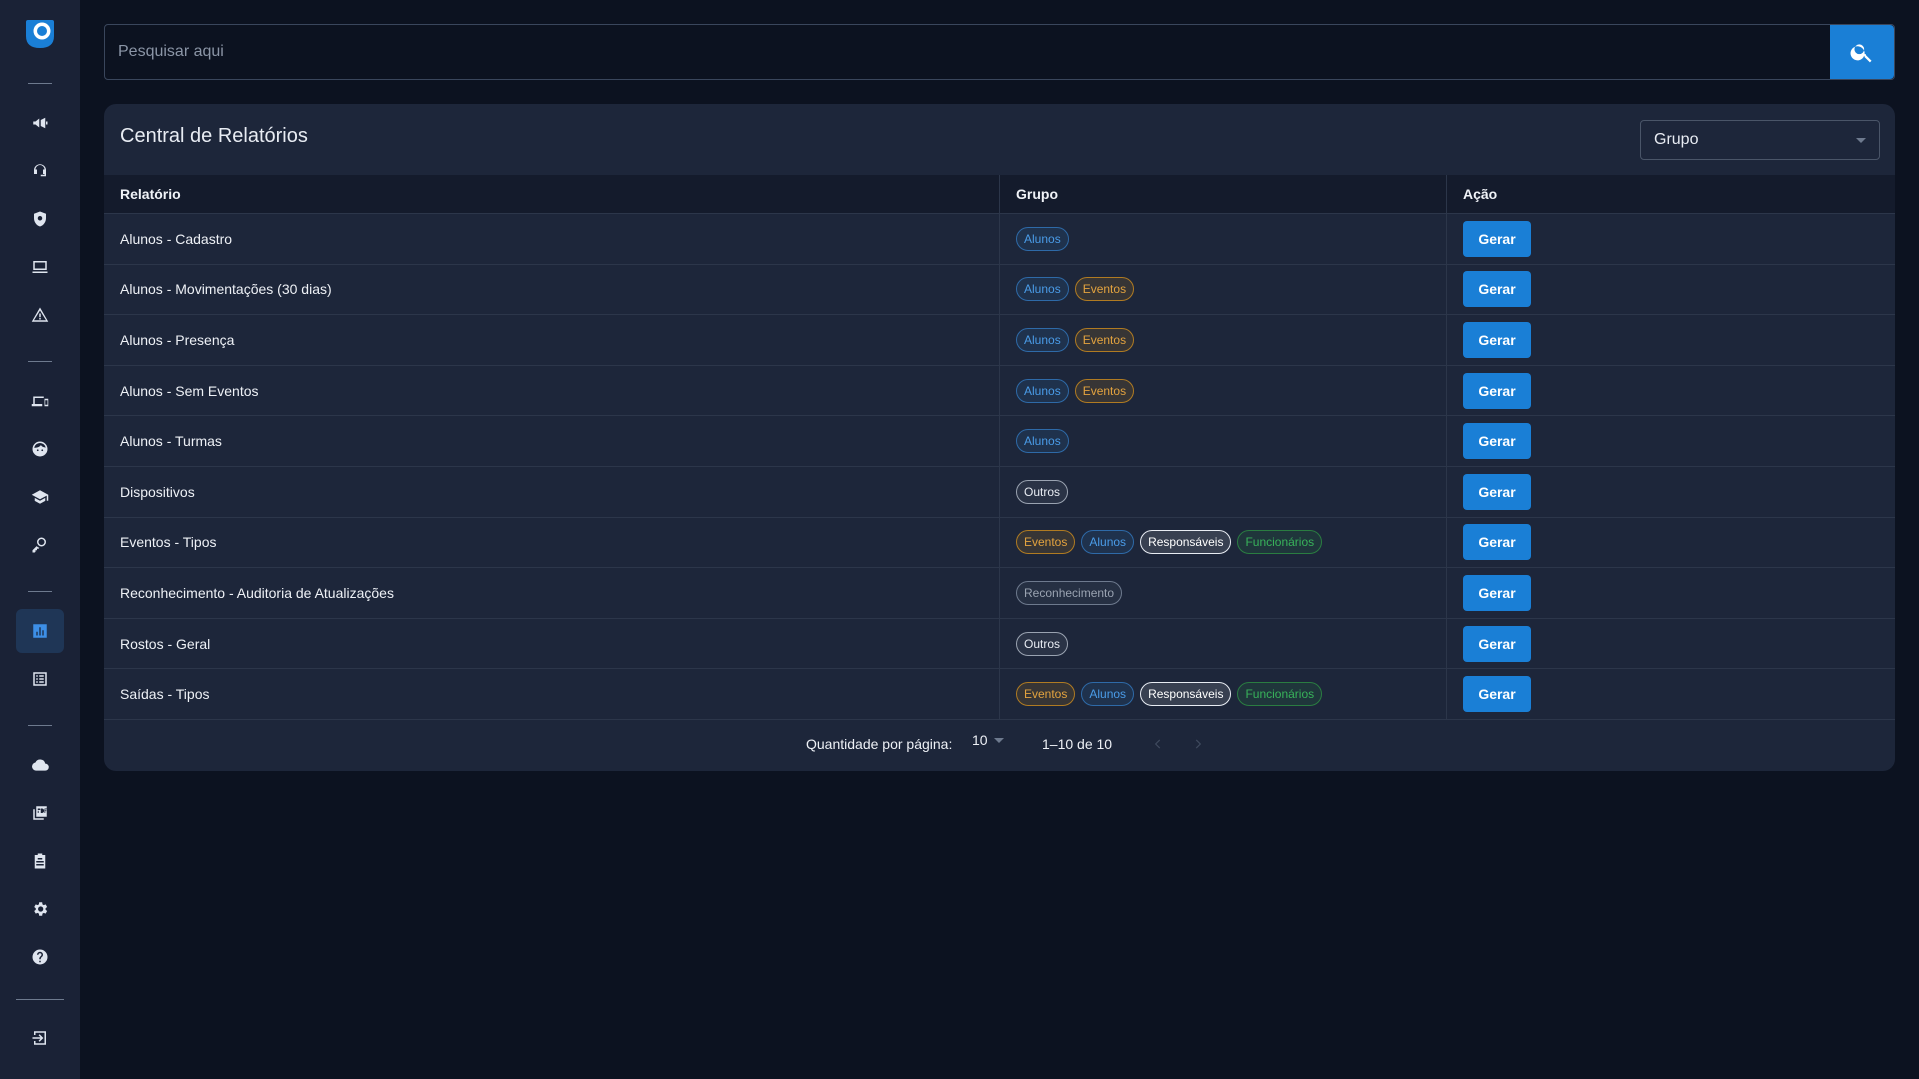 The height and width of the screenshot is (1079, 1919). I want to click on chip-funcionarios: Funcionários, so click(1280, 542).